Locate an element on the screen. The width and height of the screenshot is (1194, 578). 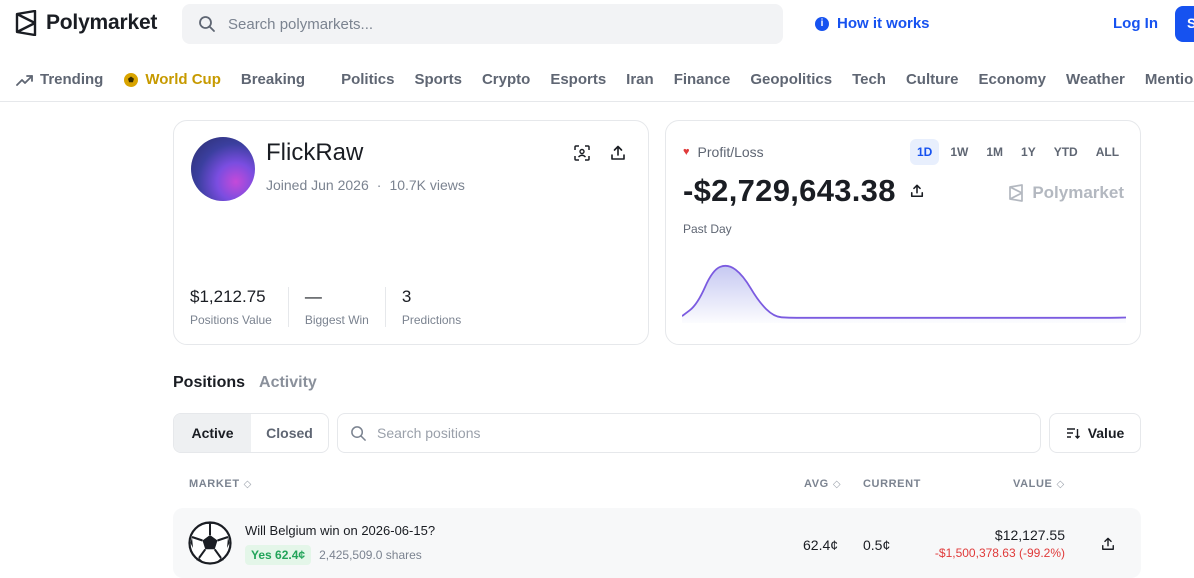
top-header: Polymarket i How it works Log In S is located at coordinates (597, 25).